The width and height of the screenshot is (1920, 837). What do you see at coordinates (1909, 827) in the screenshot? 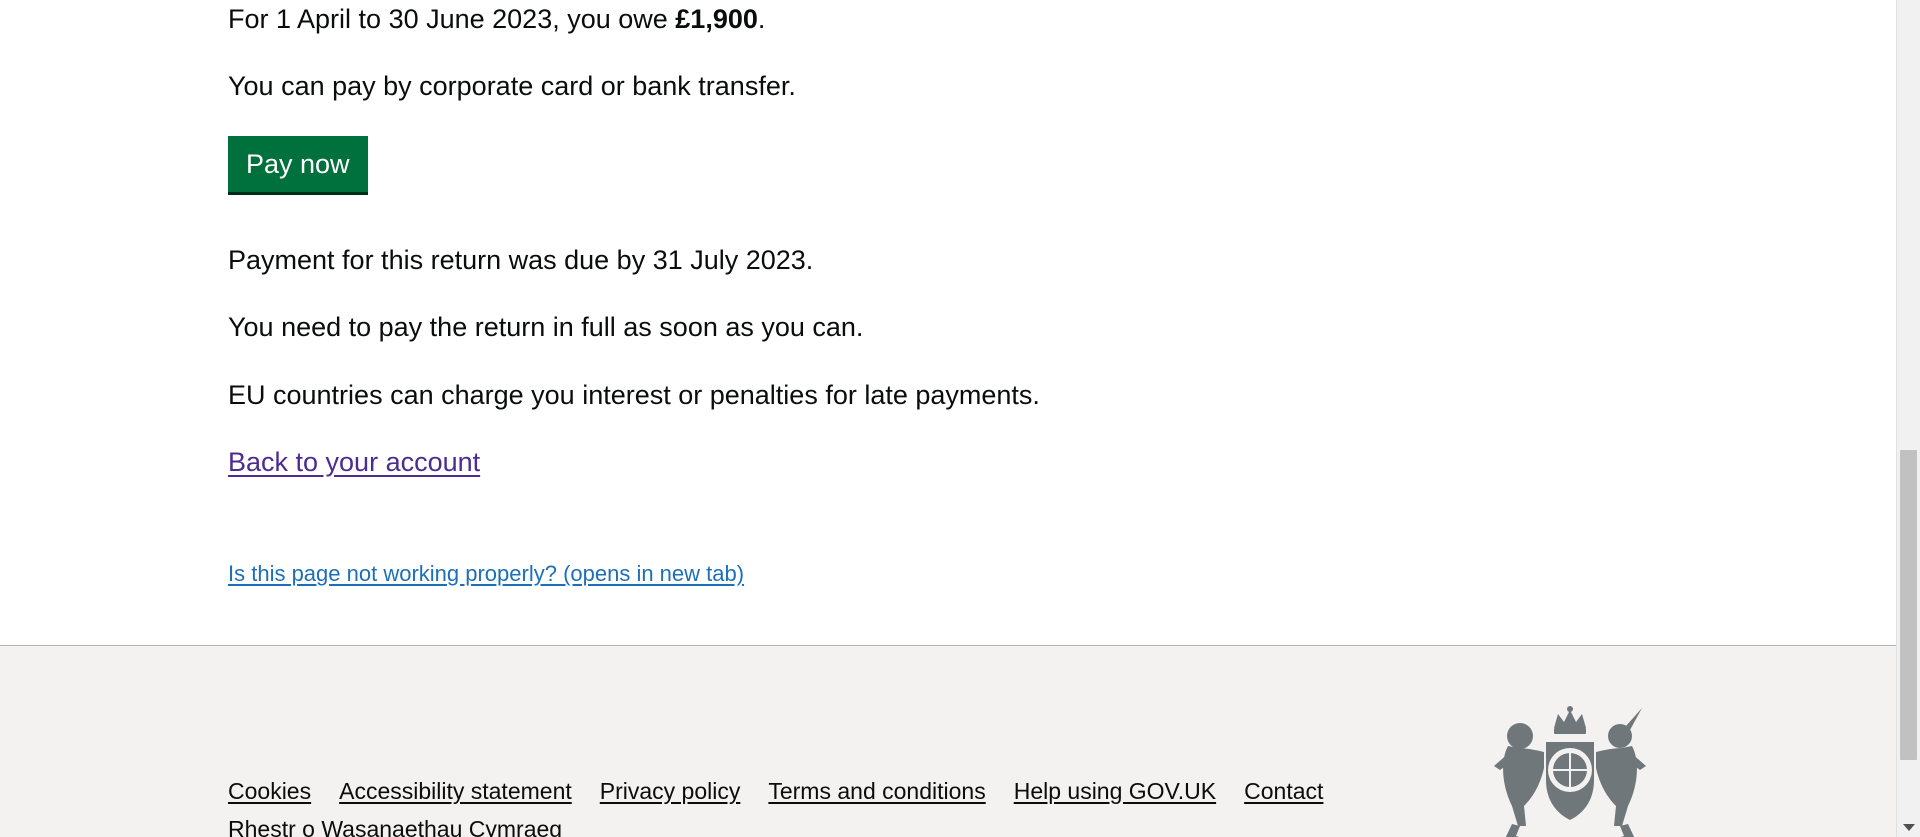
I see `scroll-down-arrow-icon` at bounding box center [1909, 827].